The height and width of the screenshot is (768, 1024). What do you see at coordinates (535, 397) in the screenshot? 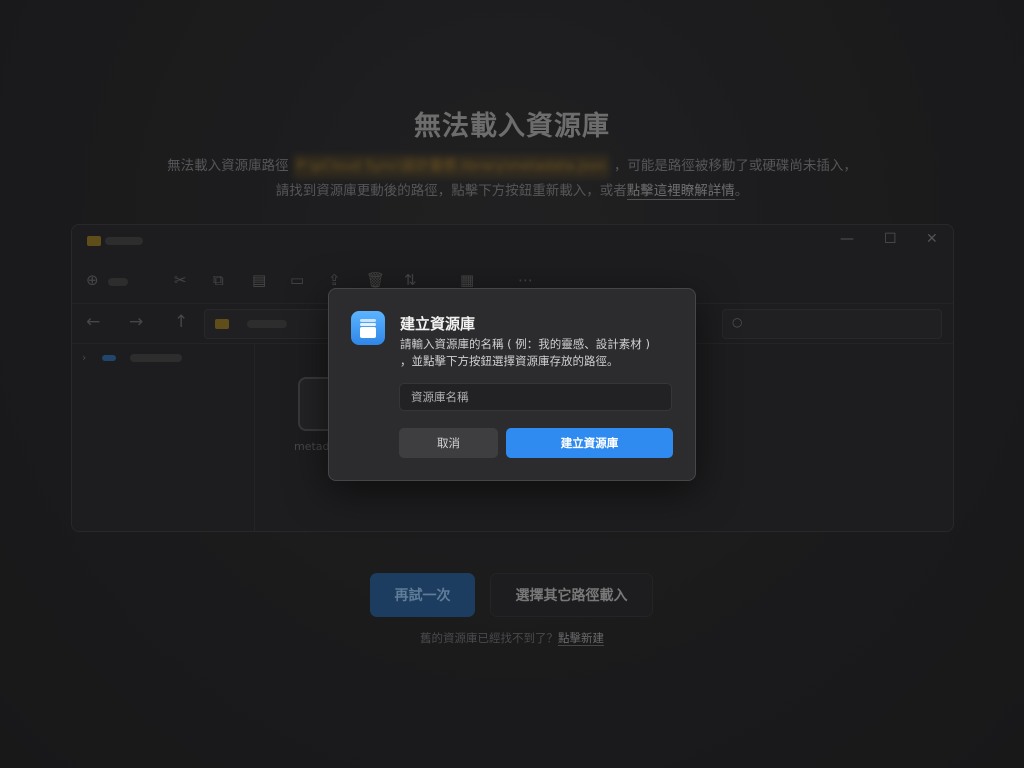
I see `library-name-input` at bounding box center [535, 397].